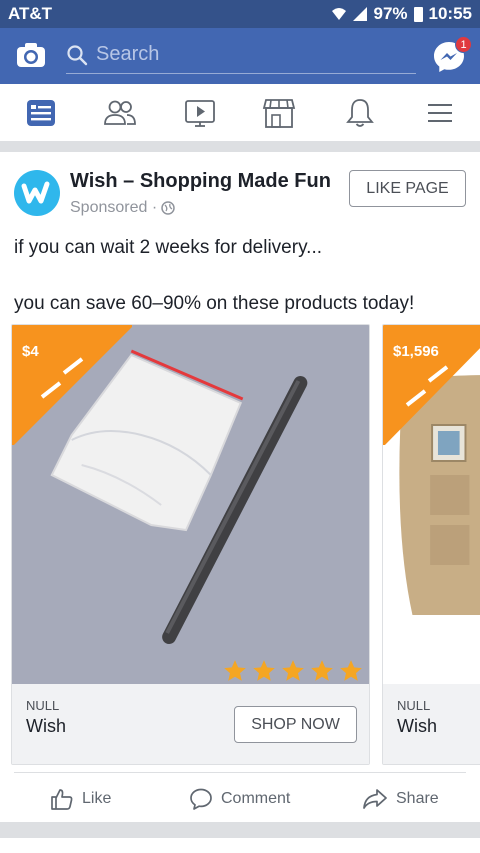  What do you see at coordinates (256, 798) in the screenshot?
I see `comment-label: Comment` at bounding box center [256, 798].